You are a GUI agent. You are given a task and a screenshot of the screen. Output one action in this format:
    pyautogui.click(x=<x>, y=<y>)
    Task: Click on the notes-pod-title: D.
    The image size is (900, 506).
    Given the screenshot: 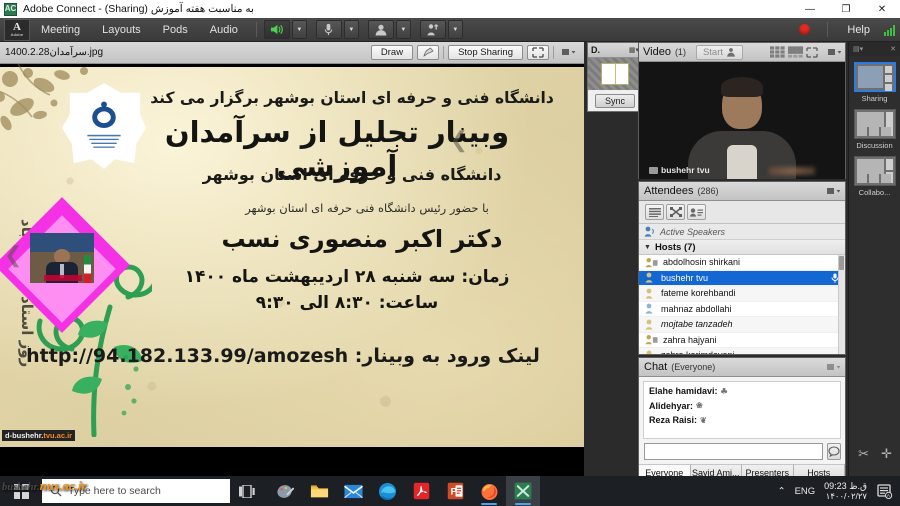 What is the action you would take?
    pyautogui.click(x=595, y=50)
    